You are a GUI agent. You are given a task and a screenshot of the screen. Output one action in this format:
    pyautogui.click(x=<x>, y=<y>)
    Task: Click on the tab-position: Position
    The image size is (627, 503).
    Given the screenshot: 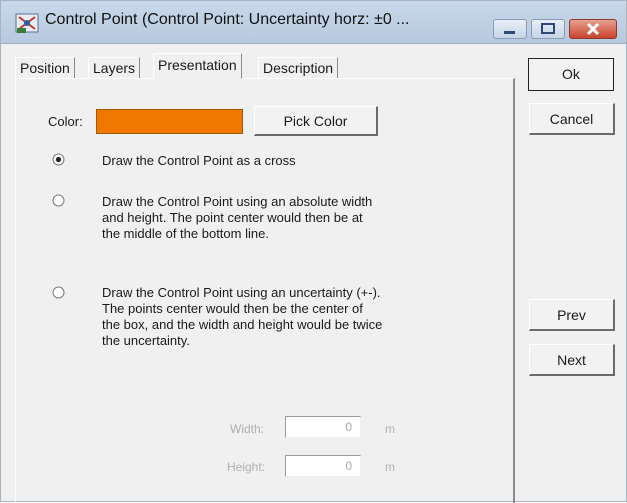 What is the action you would take?
    pyautogui.click(x=45, y=67)
    